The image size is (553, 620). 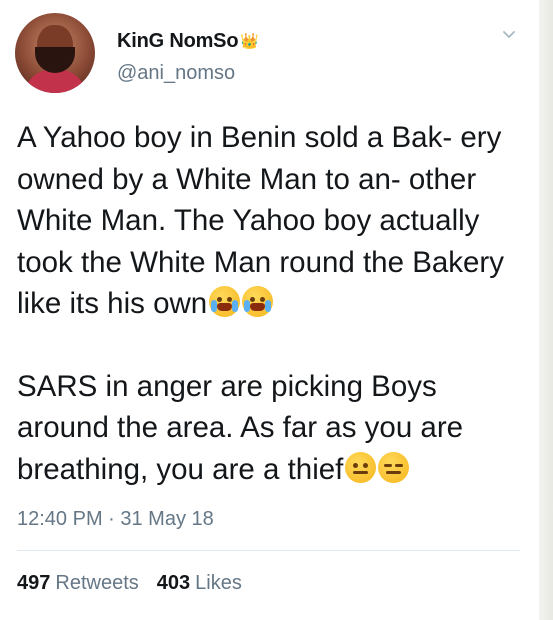 I want to click on divider, so click(x=268, y=550).